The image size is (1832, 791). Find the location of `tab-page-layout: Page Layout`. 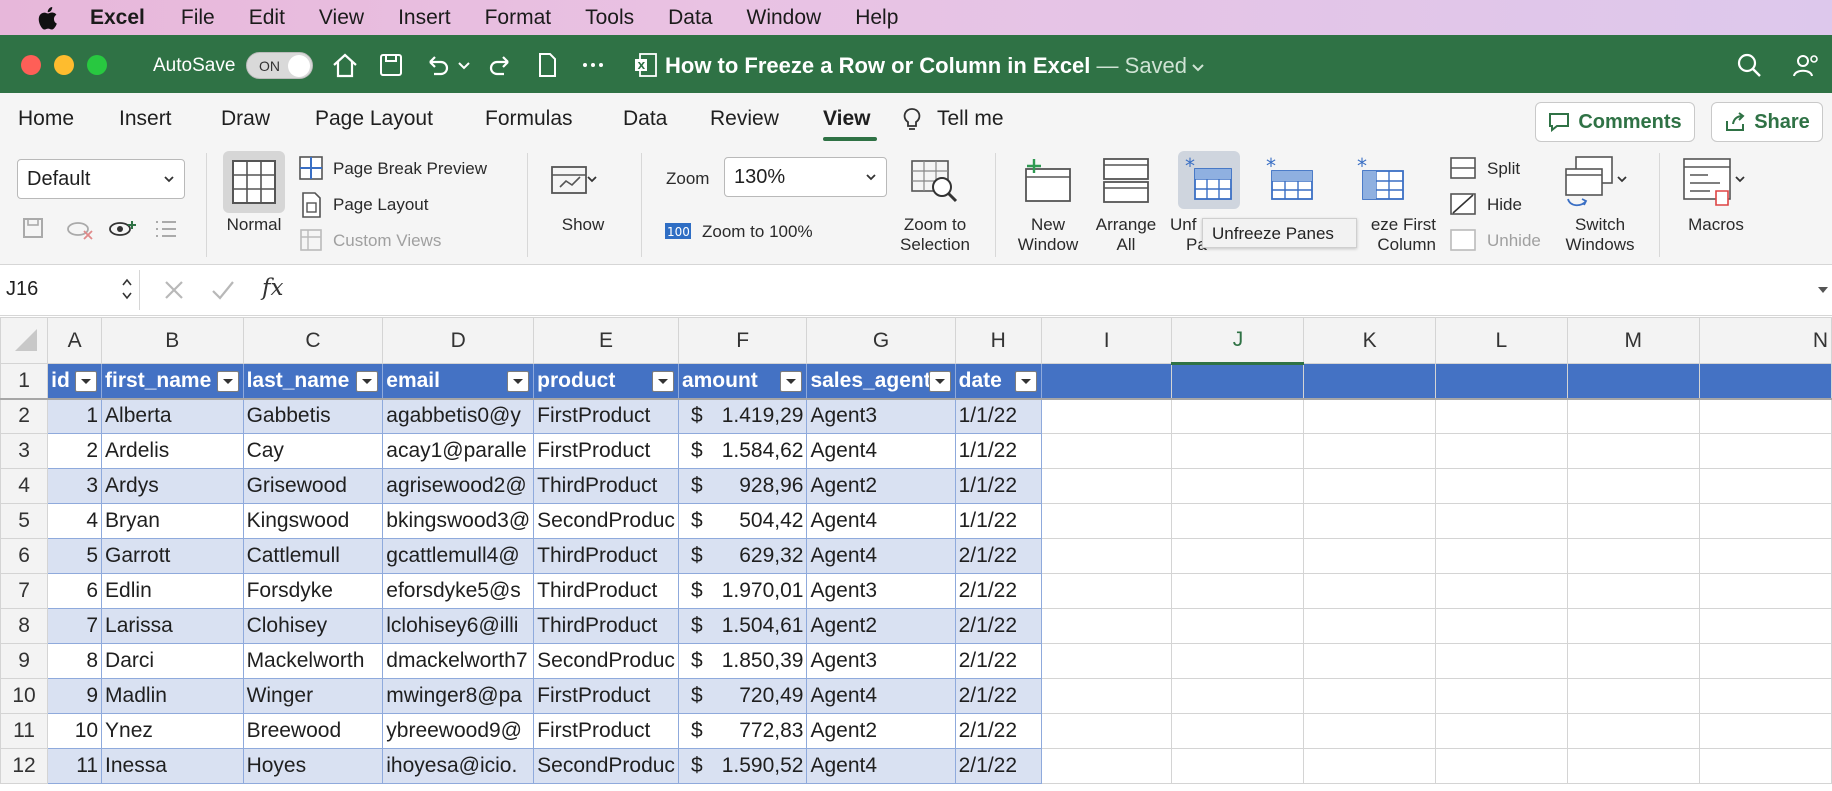

tab-page-layout: Page Layout is located at coordinates (374, 119).